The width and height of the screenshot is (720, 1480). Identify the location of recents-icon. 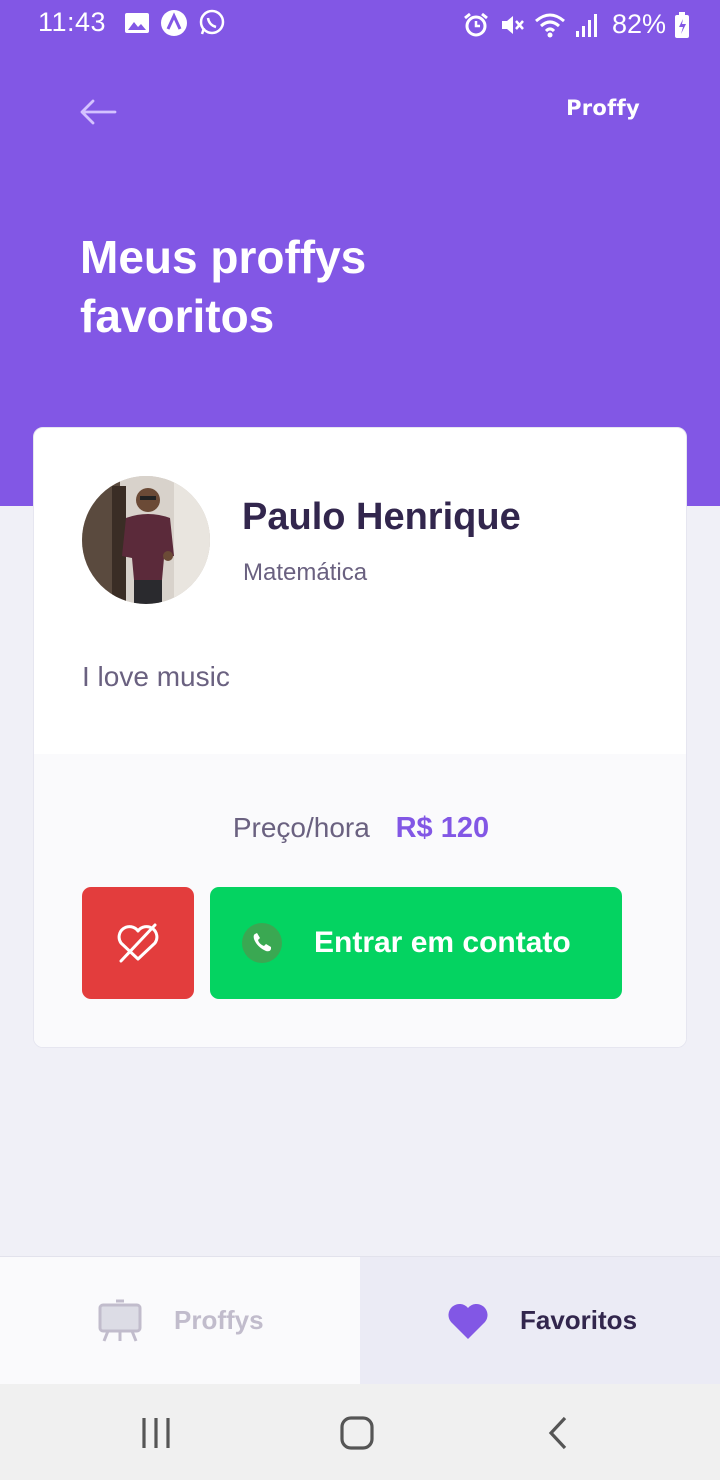
(156, 1433).